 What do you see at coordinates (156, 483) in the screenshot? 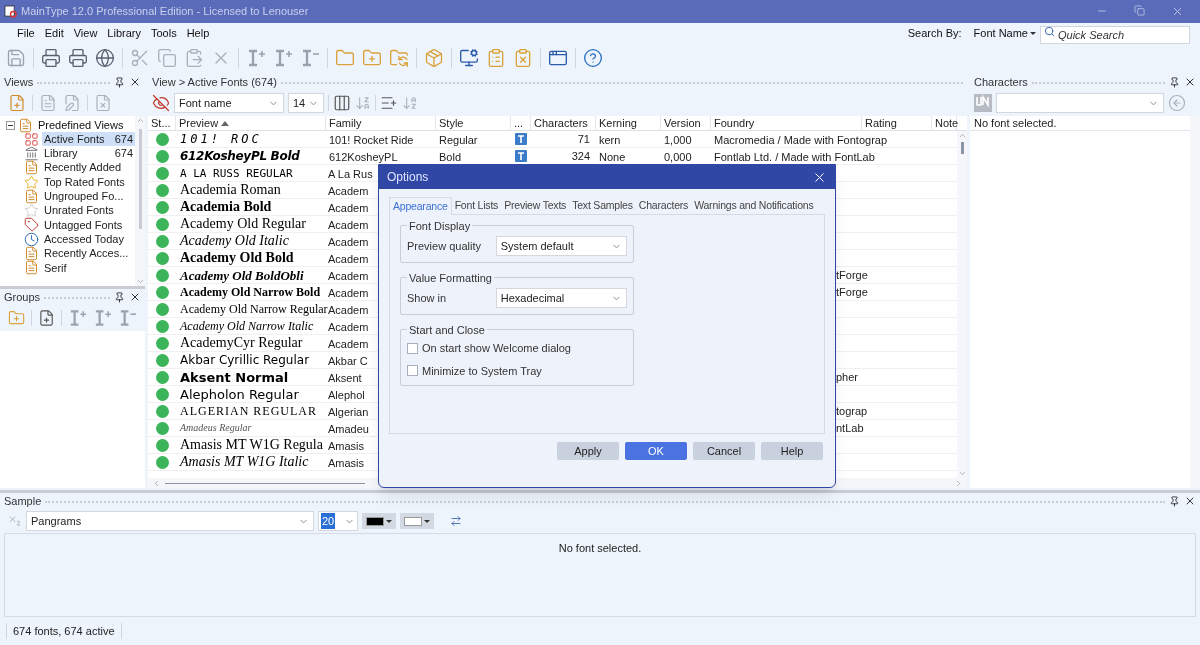
I see `chevron-left-icon` at bounding box center [156, 483].